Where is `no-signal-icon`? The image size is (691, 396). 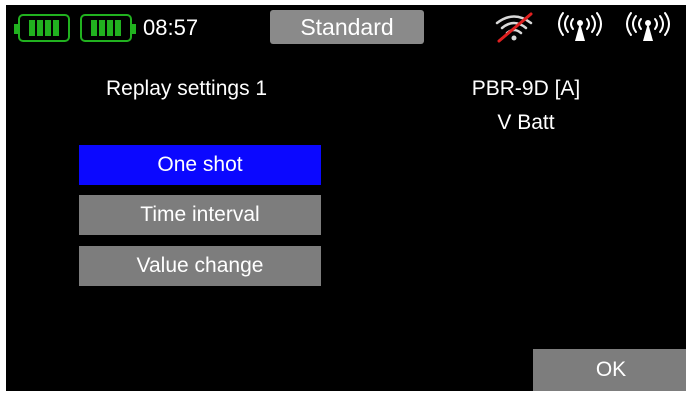
no-signal-icon is located at coordinates (514, 27).